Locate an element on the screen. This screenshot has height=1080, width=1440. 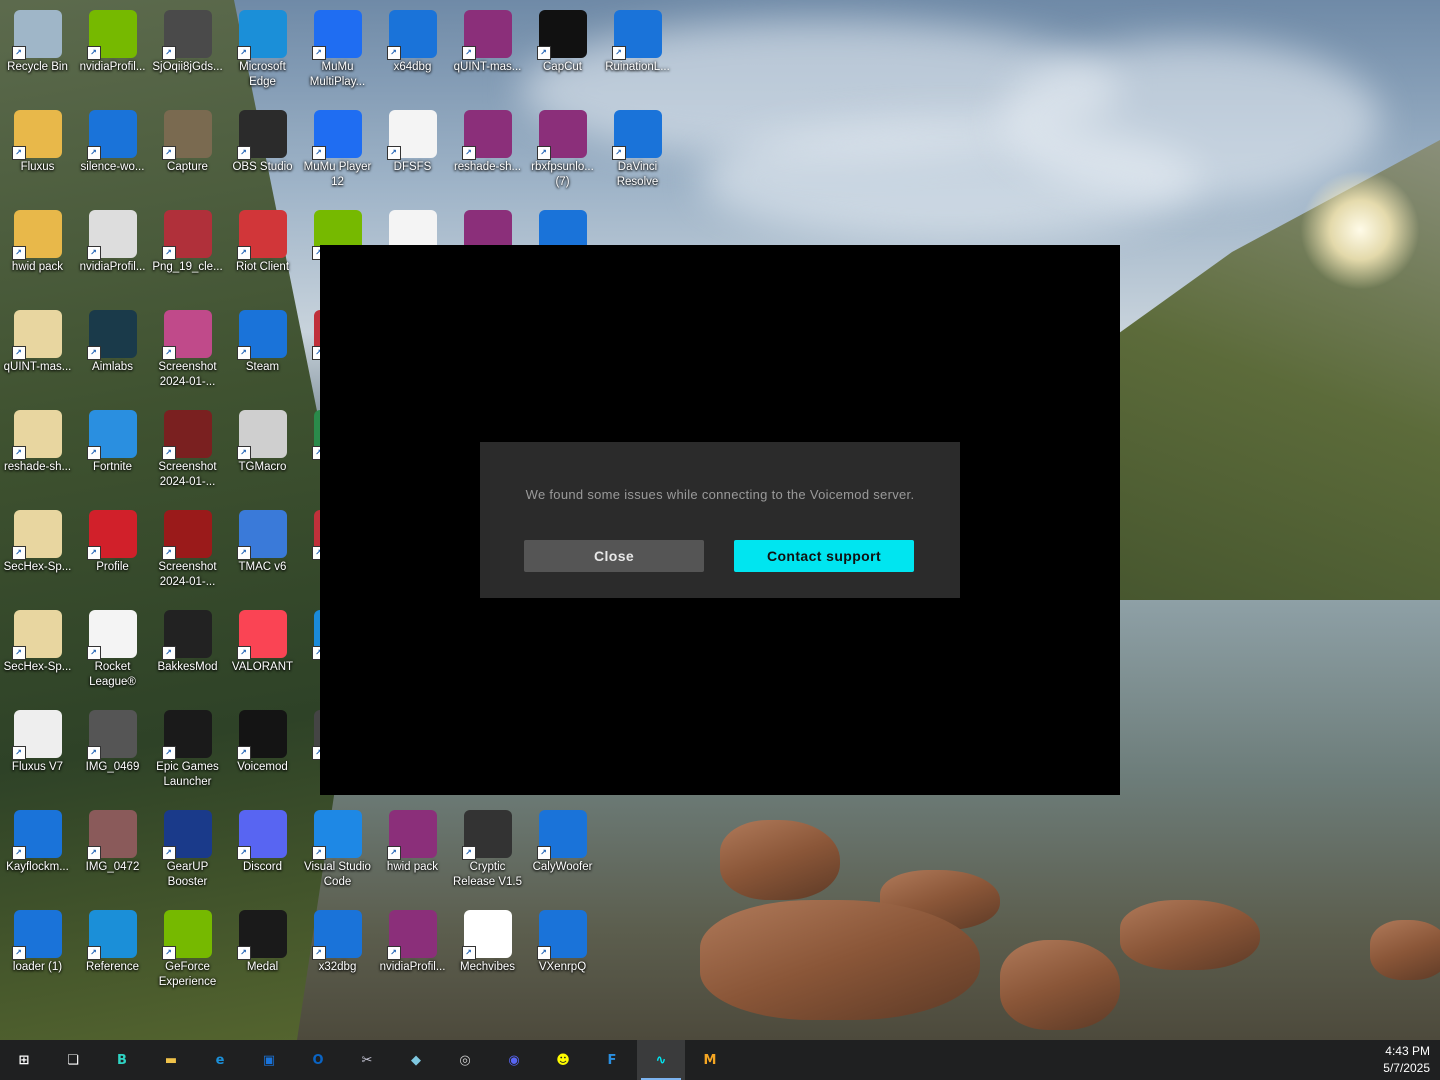
task-view-button: ❏ is located at coordinates (73, 1060).